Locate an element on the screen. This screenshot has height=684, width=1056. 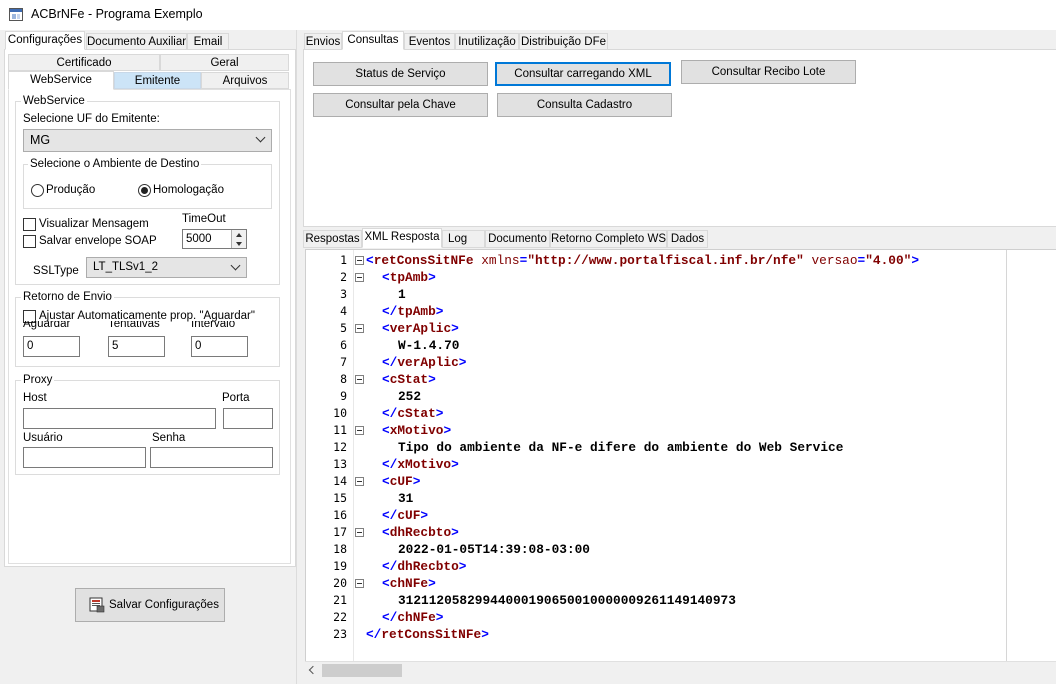
tab-consultas: Consultas is located at coordinates (373, 40).